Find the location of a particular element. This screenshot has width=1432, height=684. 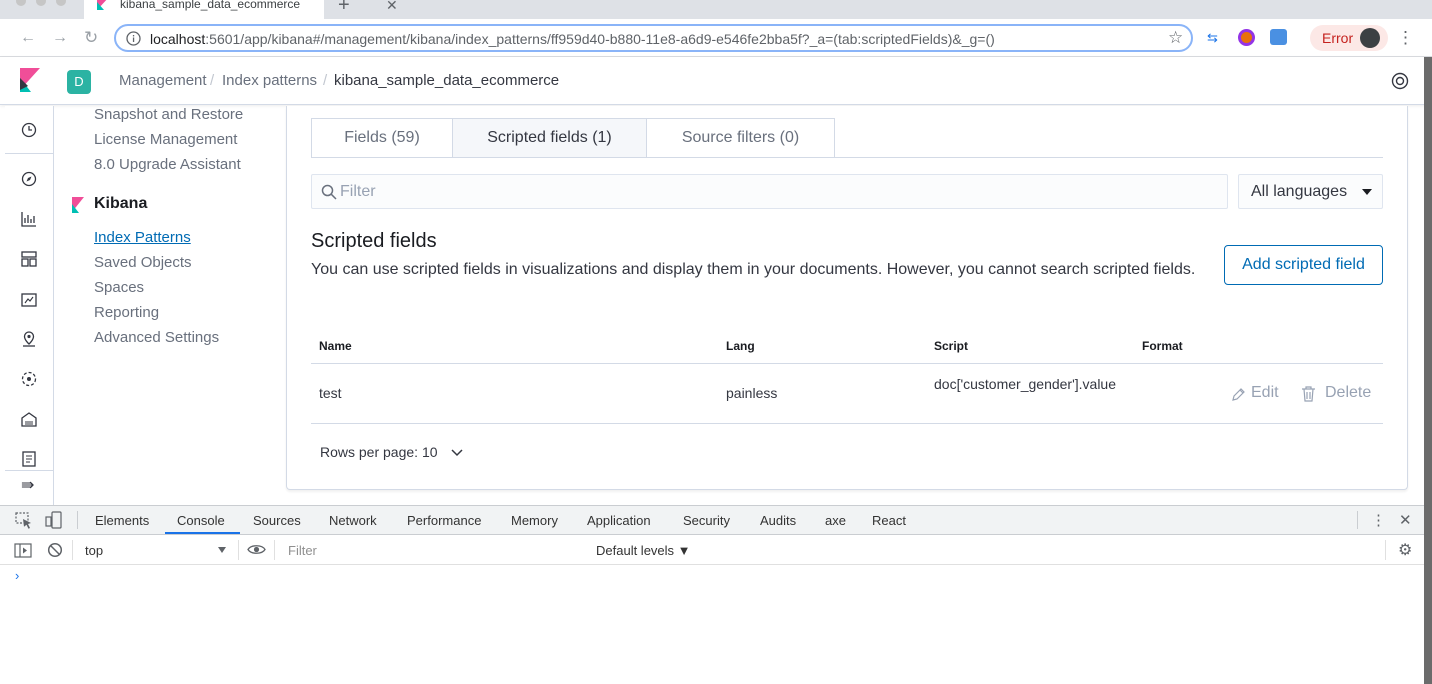

extension-color-icon is located at coordinates (1246, 37).